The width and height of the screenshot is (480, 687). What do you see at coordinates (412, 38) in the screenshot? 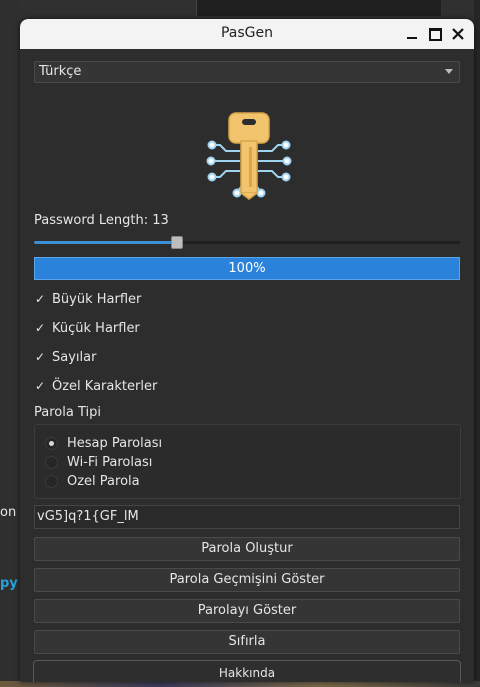
I see `minimize-icon` at bounding box center [412, 38].